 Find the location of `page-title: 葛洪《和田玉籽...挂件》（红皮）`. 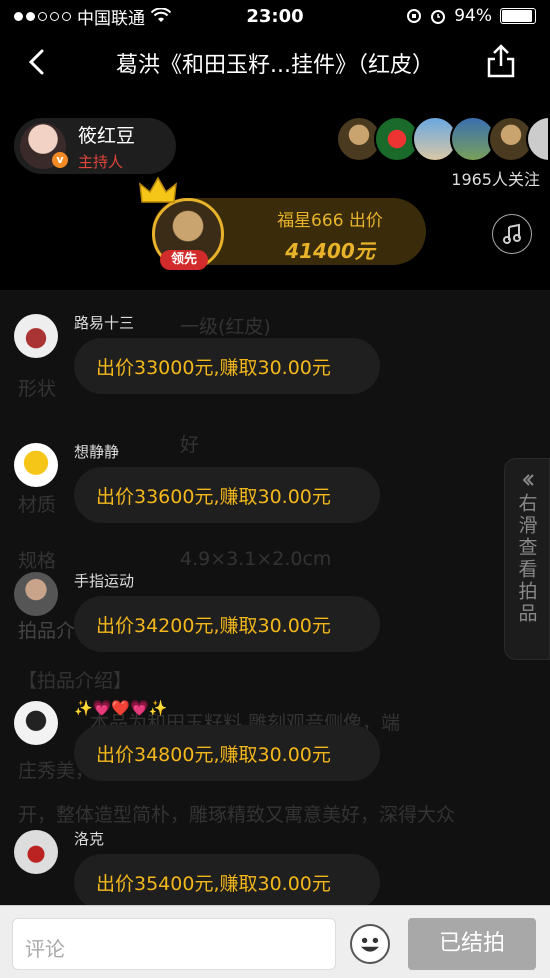

page-title: 葛洪《和田玉籽...挂件》（红皮） is located at coordinates (275, 65).